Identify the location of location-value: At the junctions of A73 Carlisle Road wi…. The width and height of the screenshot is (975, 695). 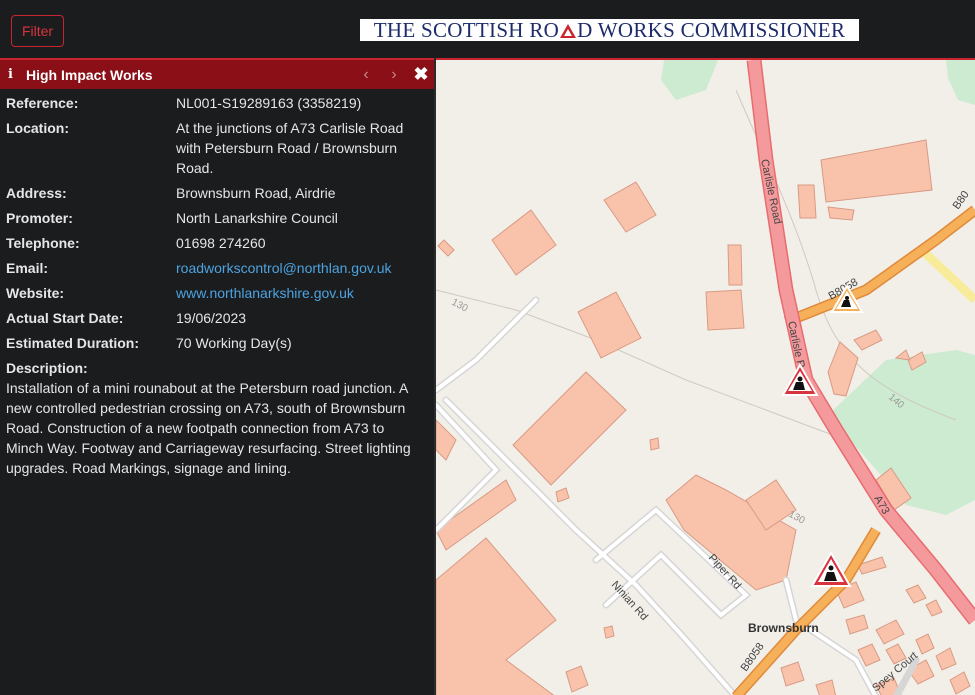
(290, 148).